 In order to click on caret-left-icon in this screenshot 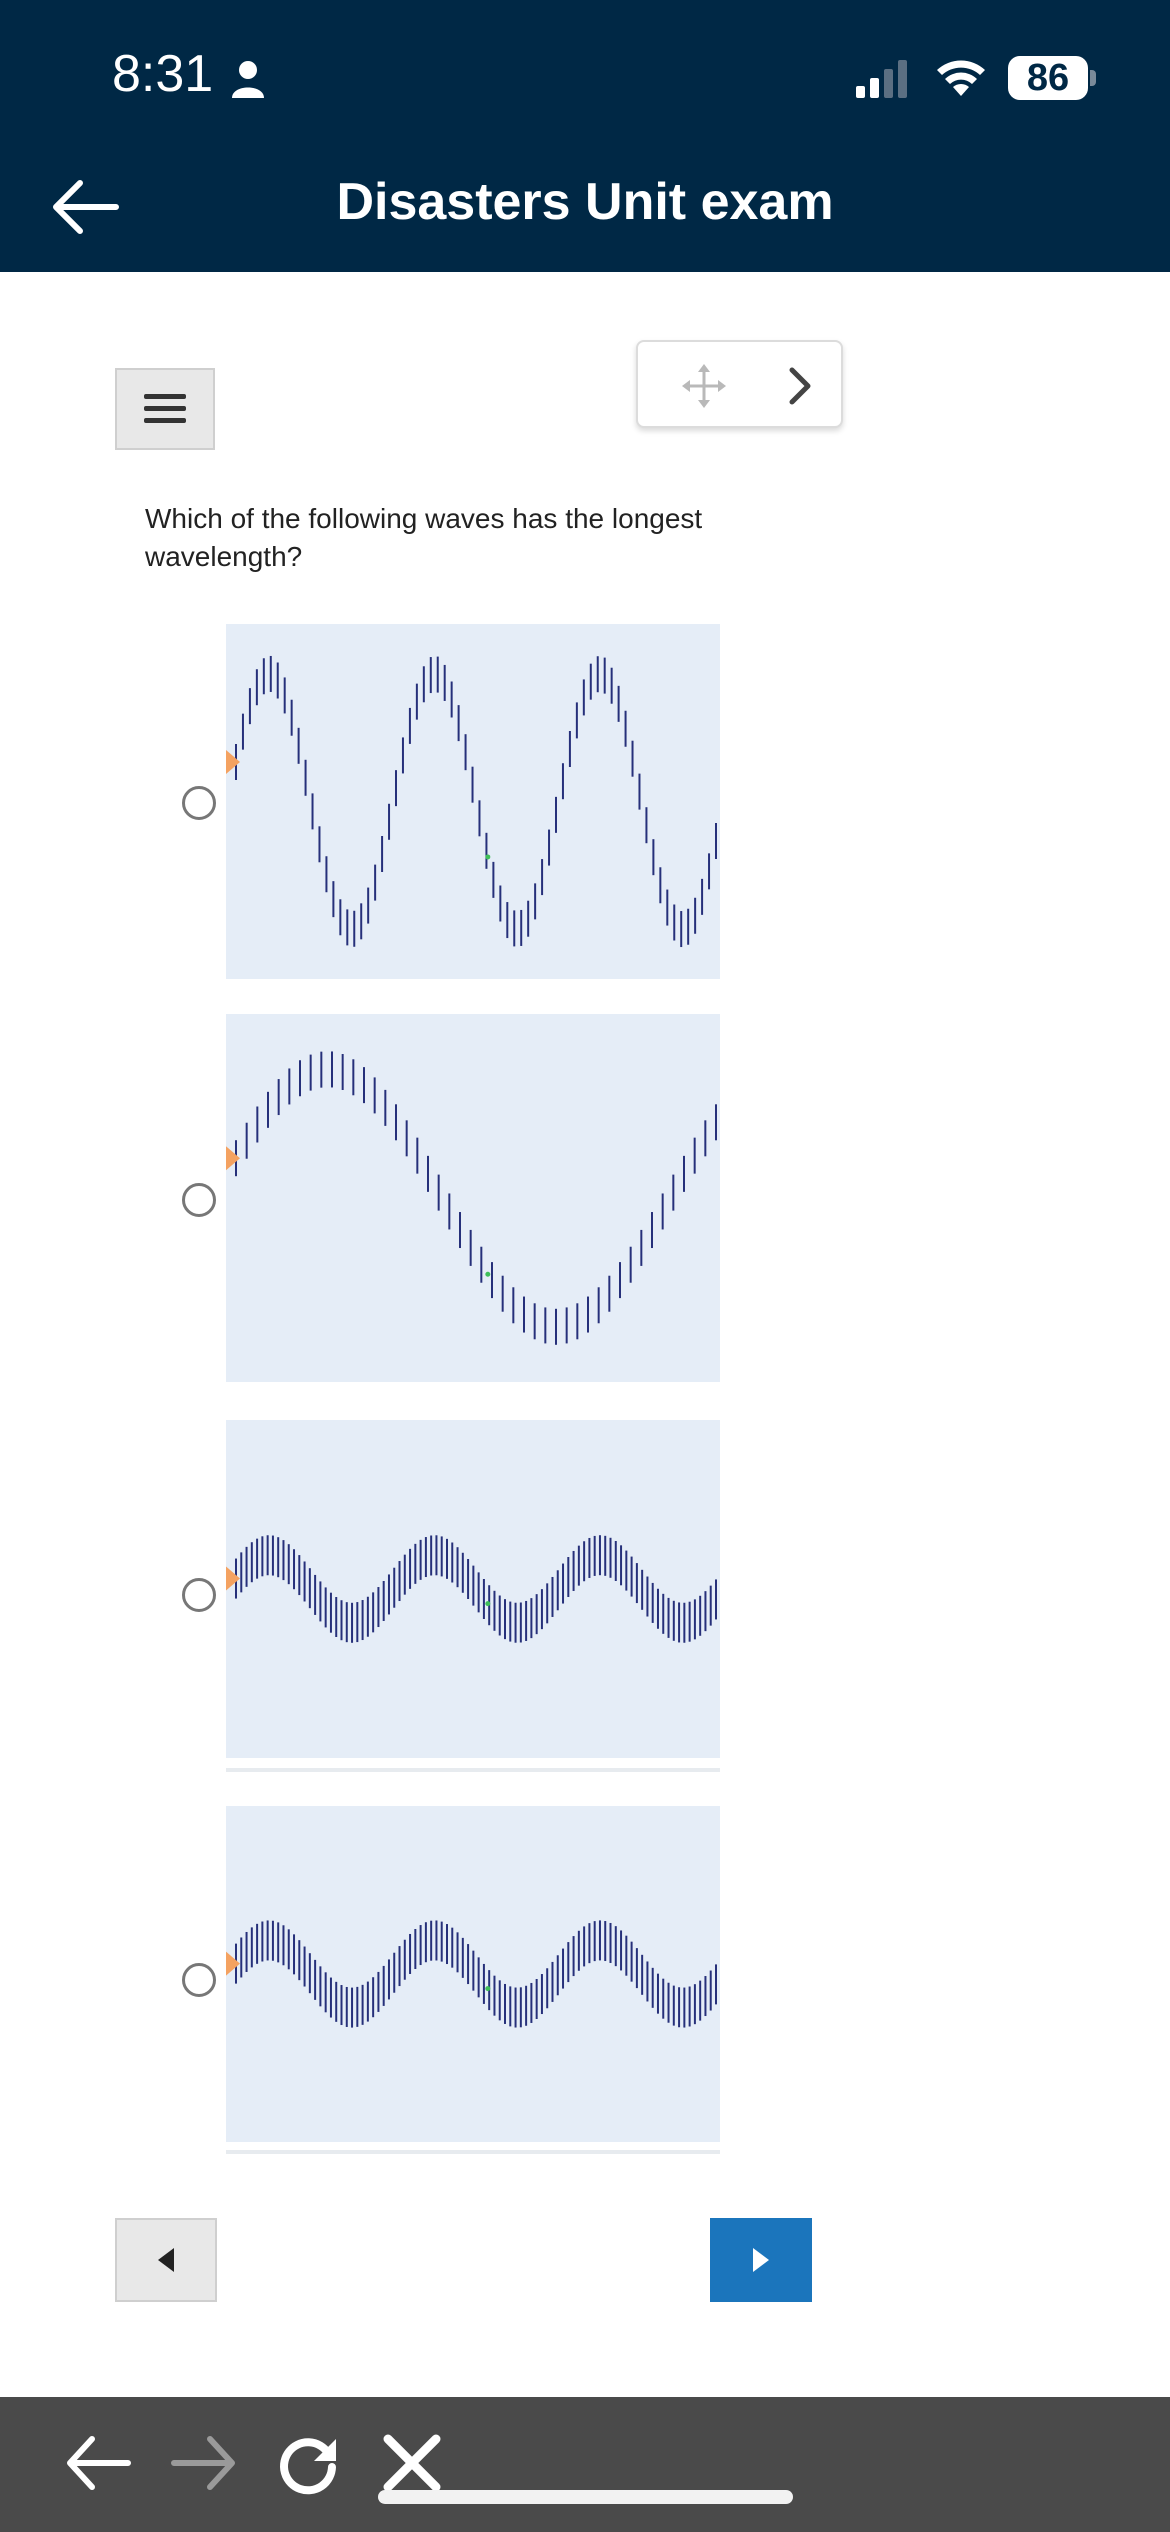, I will do `click(166, 2260)`.